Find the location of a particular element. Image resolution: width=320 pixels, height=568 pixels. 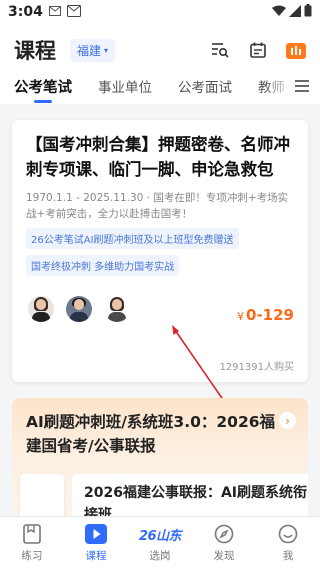

enrolled-count: 1291391人购买 is located at coordinates (256, 367).